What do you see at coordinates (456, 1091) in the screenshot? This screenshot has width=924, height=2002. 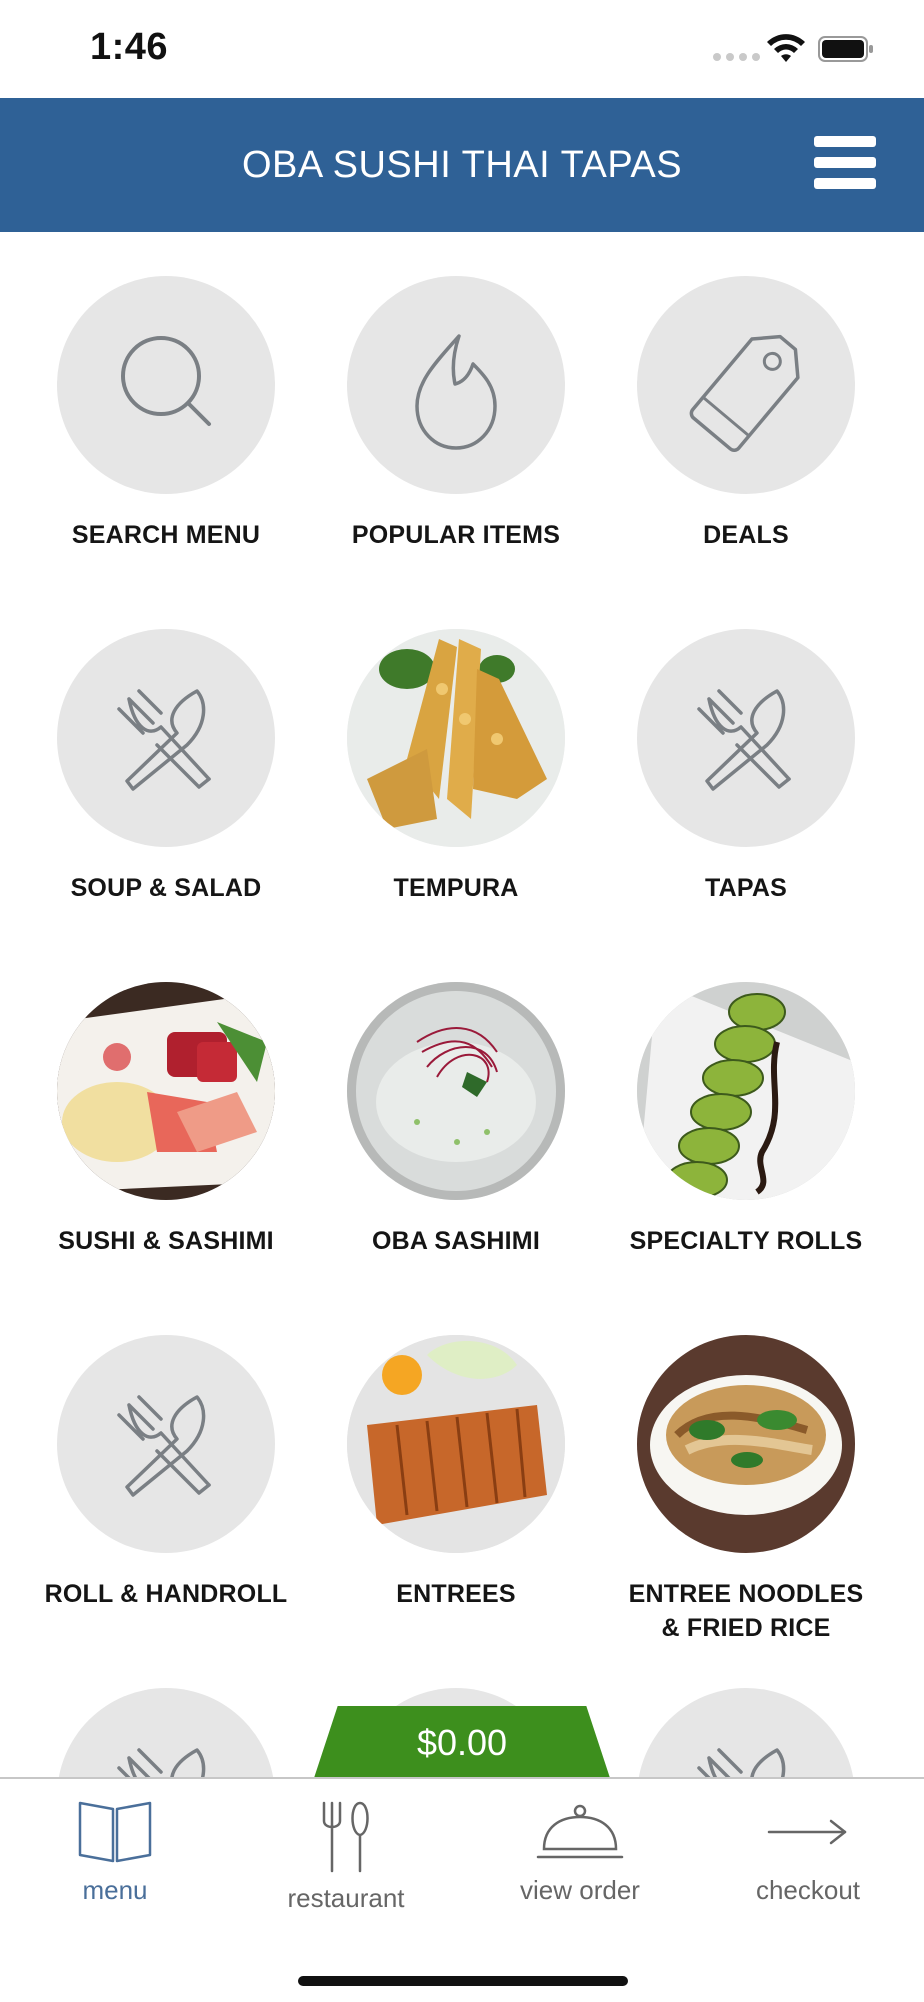 I see `oba-sashimi-photo` at bounding box center [456, 1091].